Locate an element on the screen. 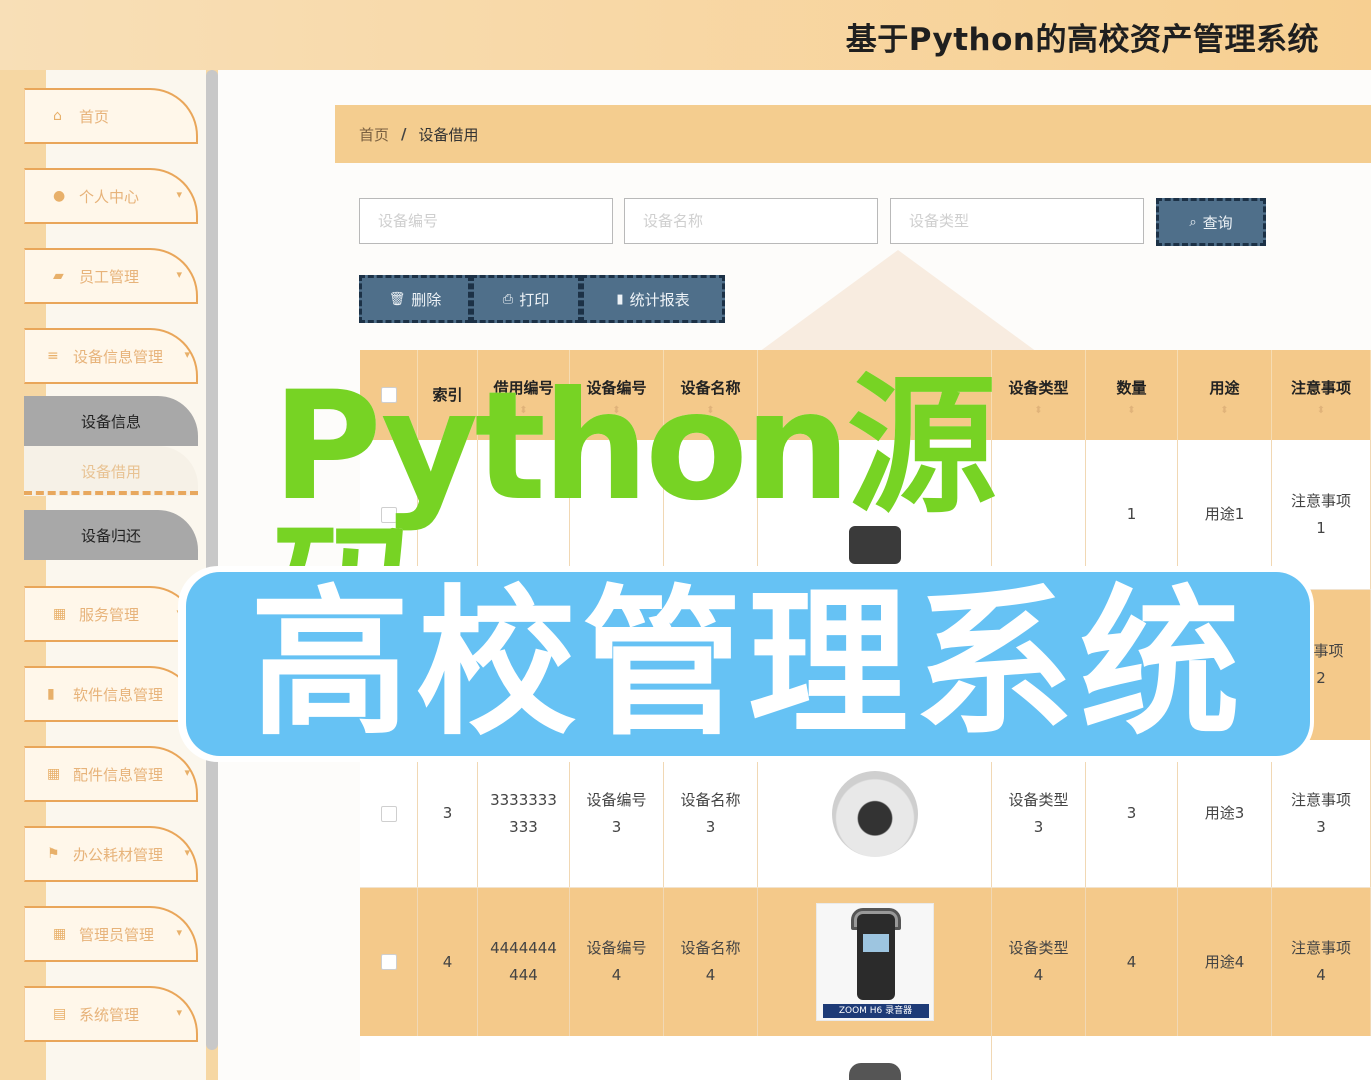  sliders-icon: ≡ is located at coordinates (53, 356).